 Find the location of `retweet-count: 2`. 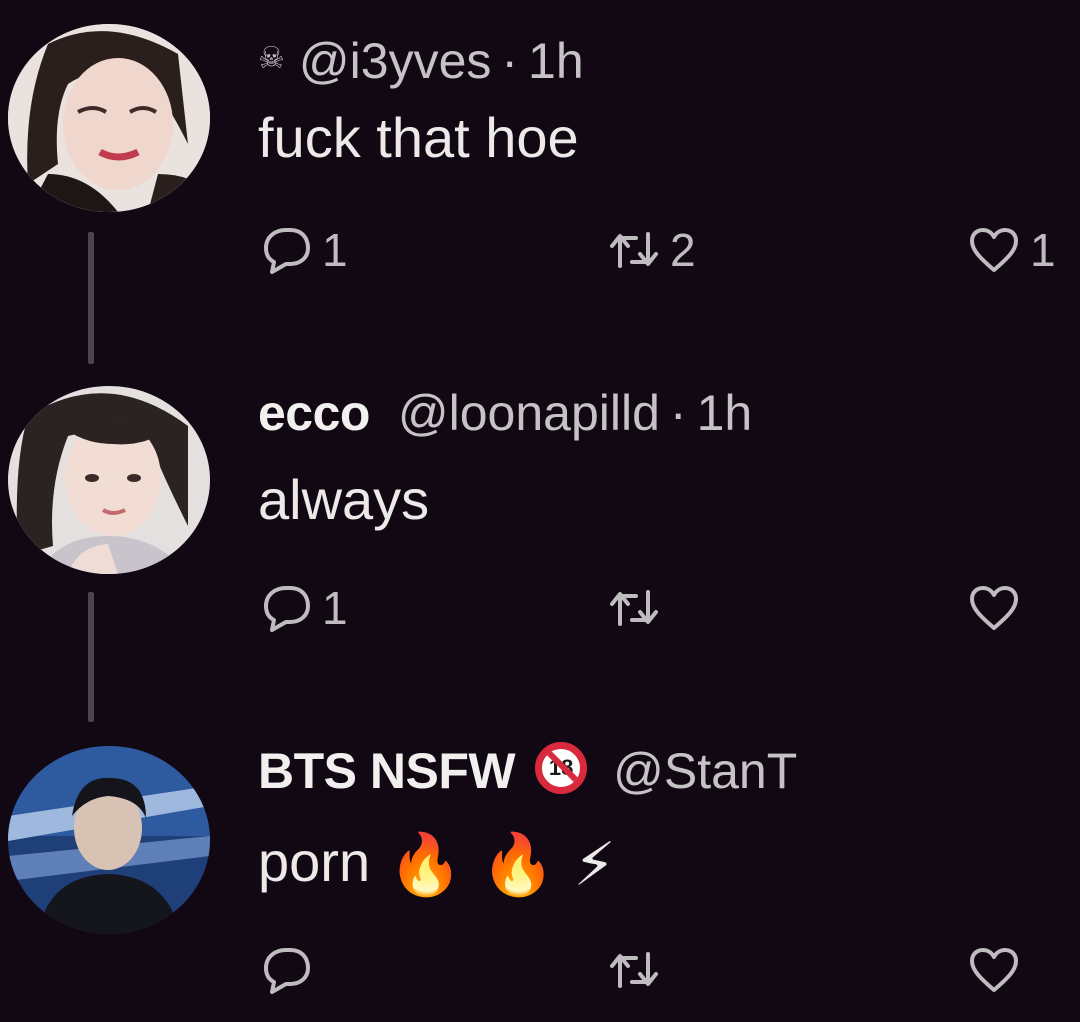

retweet-count: 2 is located at coordinates (683, 250).